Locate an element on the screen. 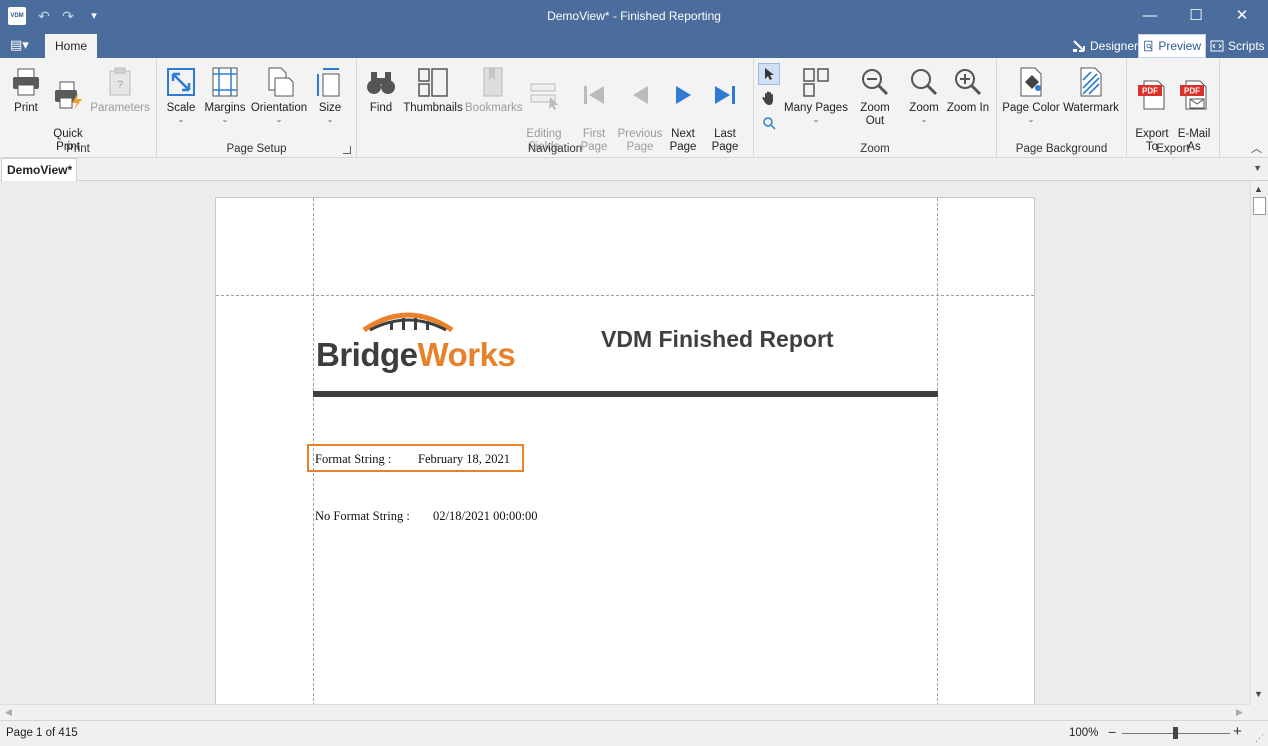 Image resolution: width=1268 pixels, height=746 pixels. no-format-string-label: No Format String : is located at coordinates (362, 516).